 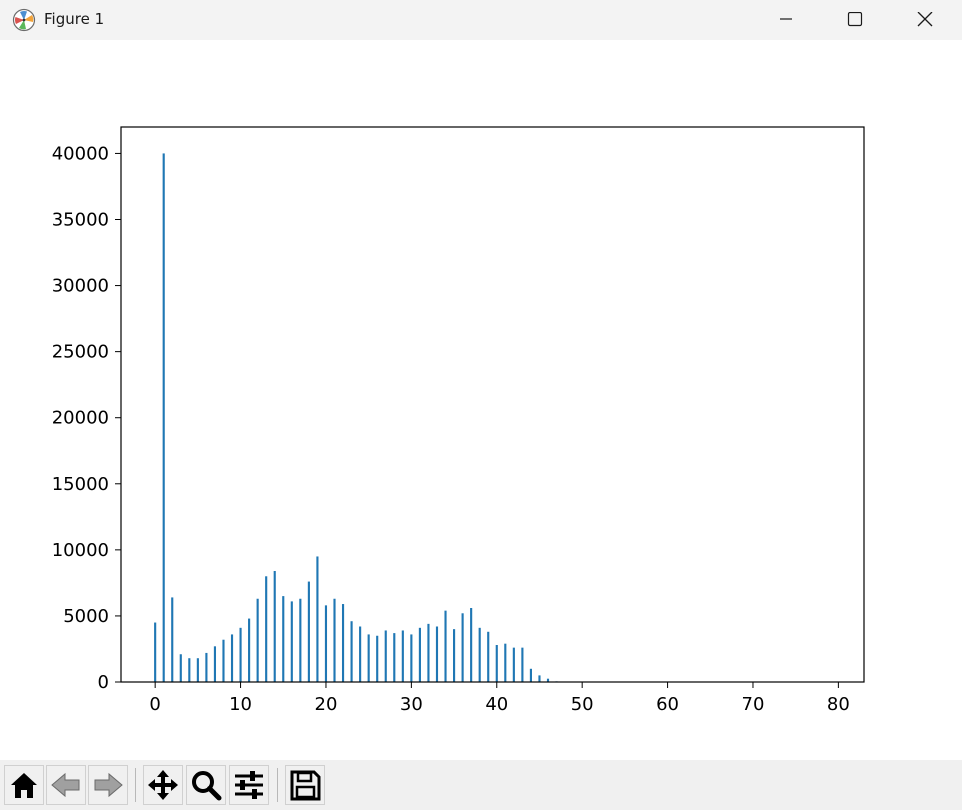 I want to click on minimize-button, so click(x=786, y=20).